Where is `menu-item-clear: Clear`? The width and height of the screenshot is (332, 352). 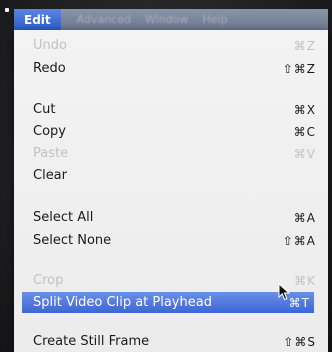 menu-item-clear: Clear is located at coordinates (171, 175).